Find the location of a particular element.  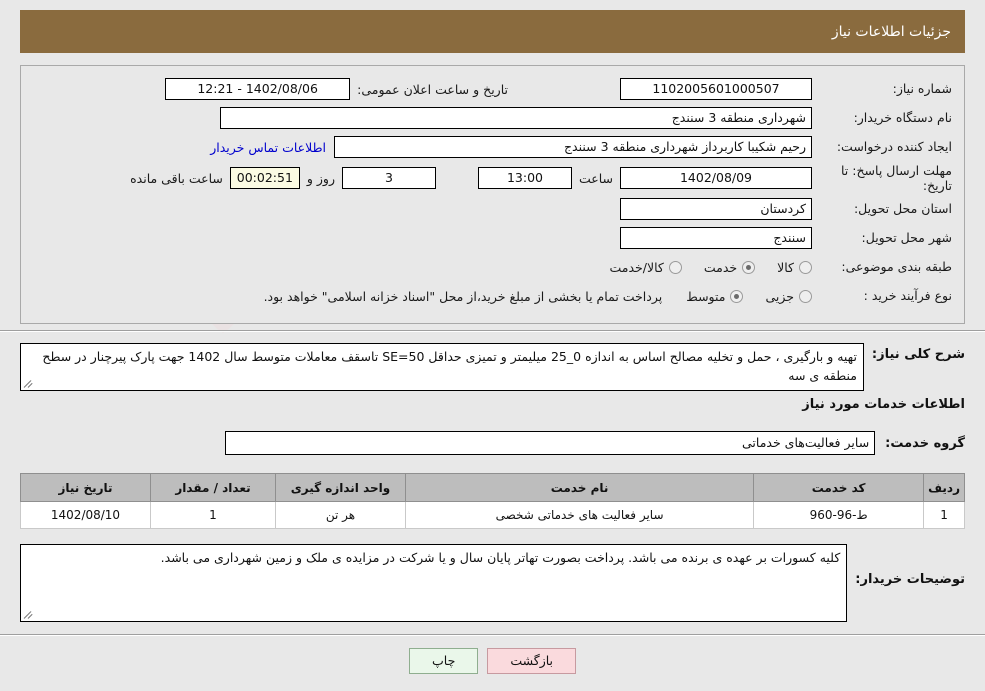

announce-datetime-value: 1402/08/06 - 12:21 is located at coordinates (258, 89).